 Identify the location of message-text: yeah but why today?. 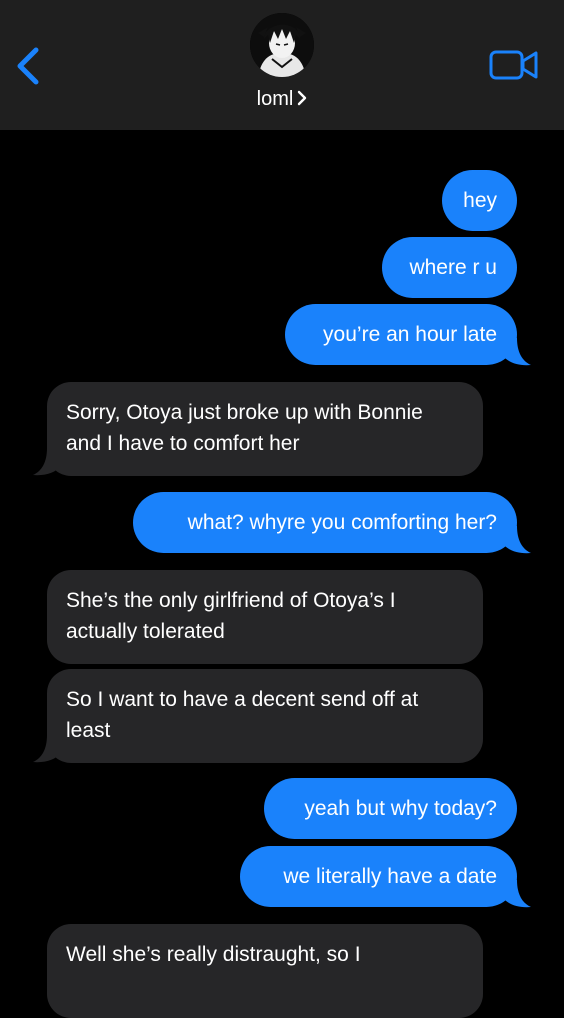
(400, 808).